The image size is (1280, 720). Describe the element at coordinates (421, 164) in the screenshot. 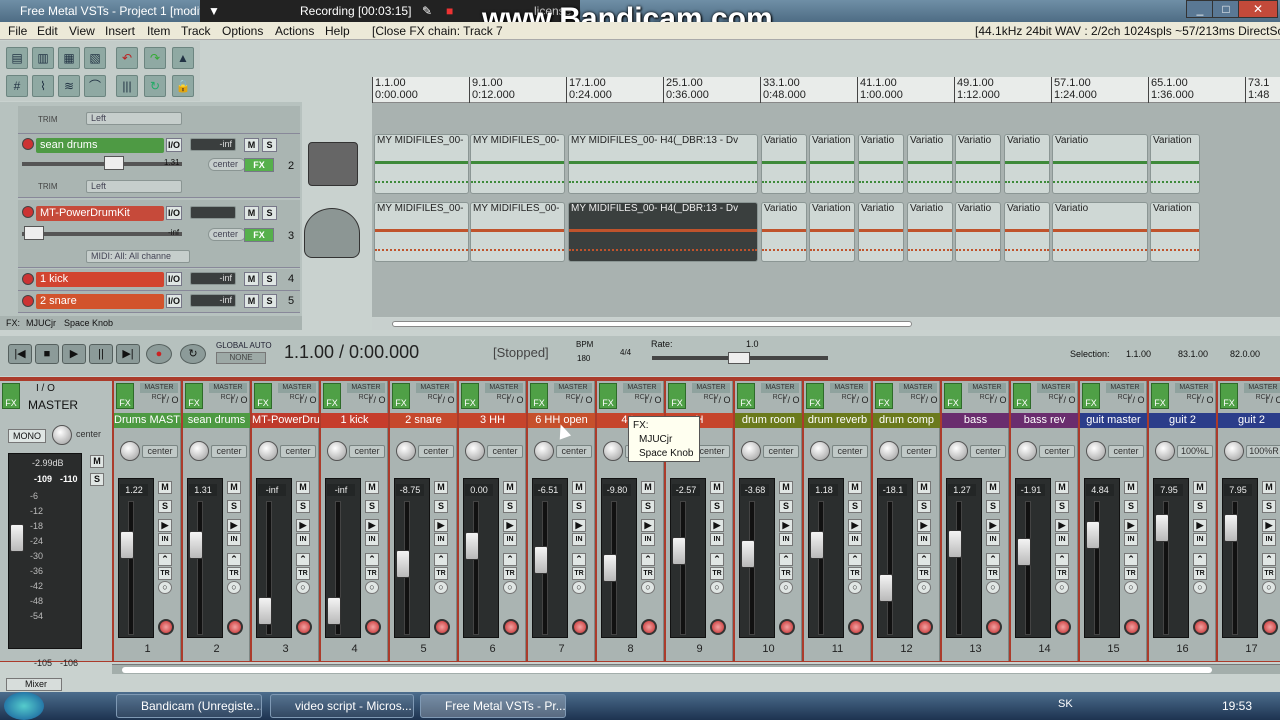

I see `media-item: MY MIDIFILES_00-` at that location.